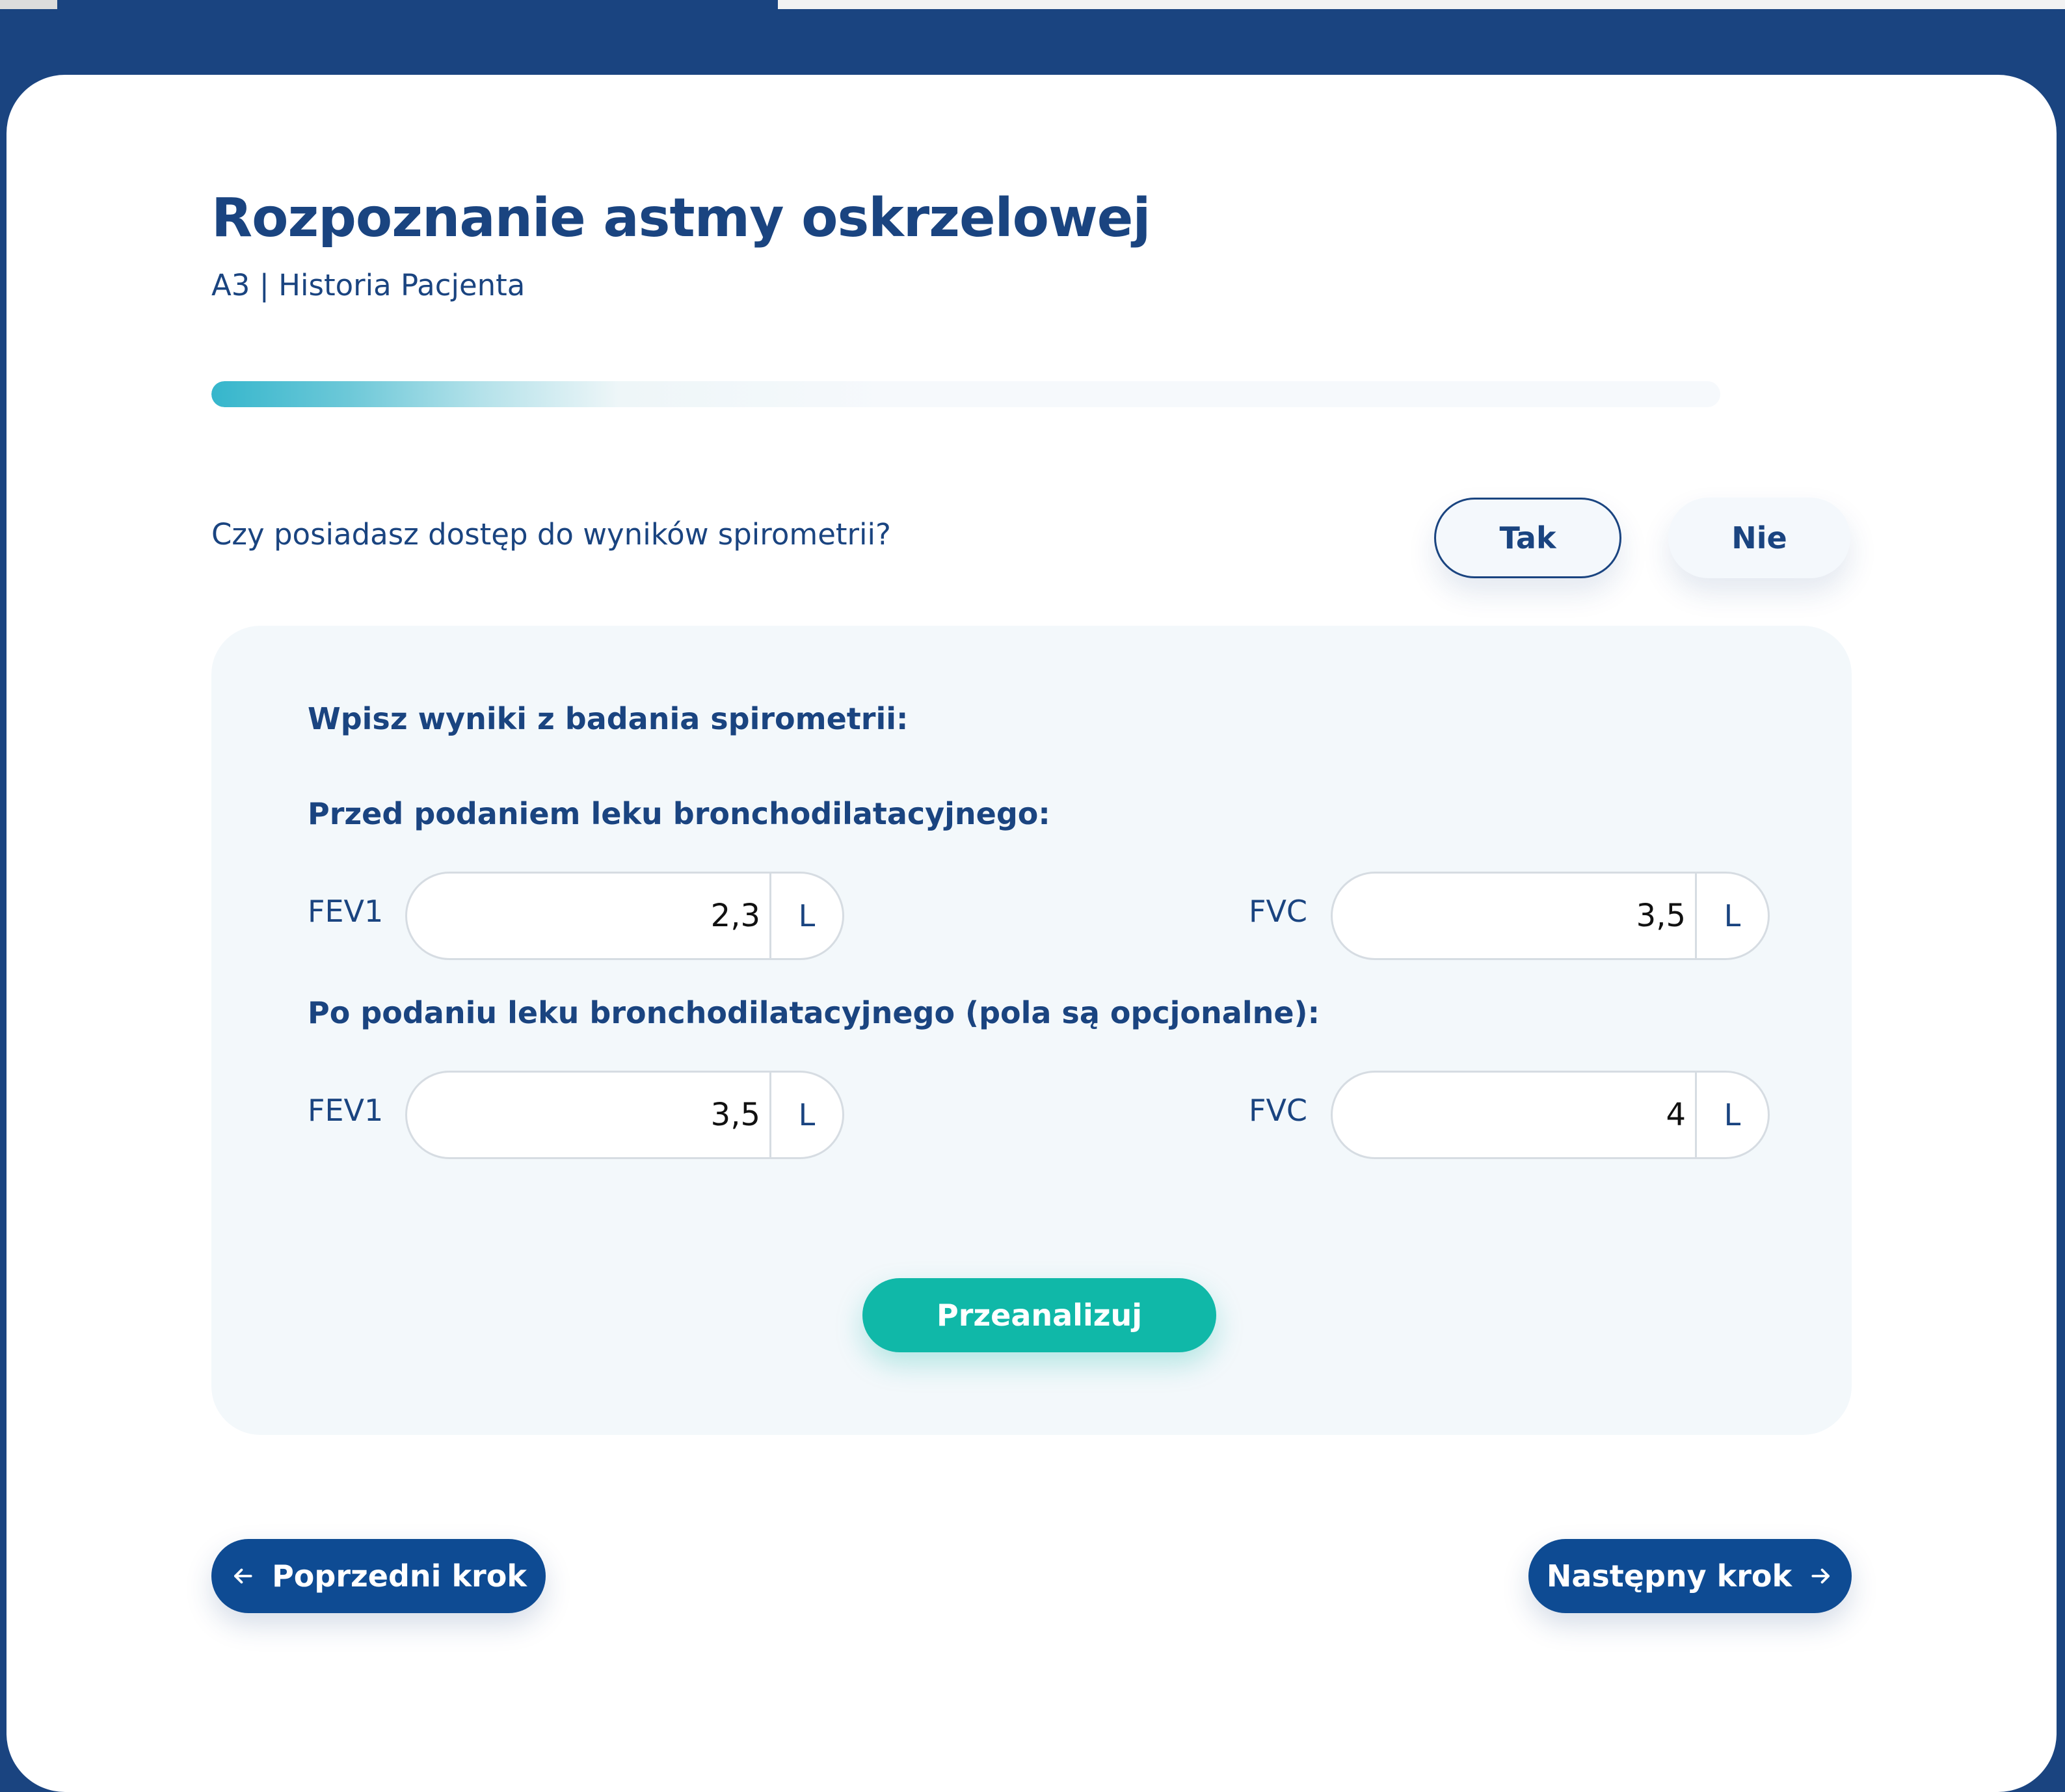 This screenshot has width=2065, height=1792. I want to click on previous-step-label: Poprzedni krok, so click(399, 1576).